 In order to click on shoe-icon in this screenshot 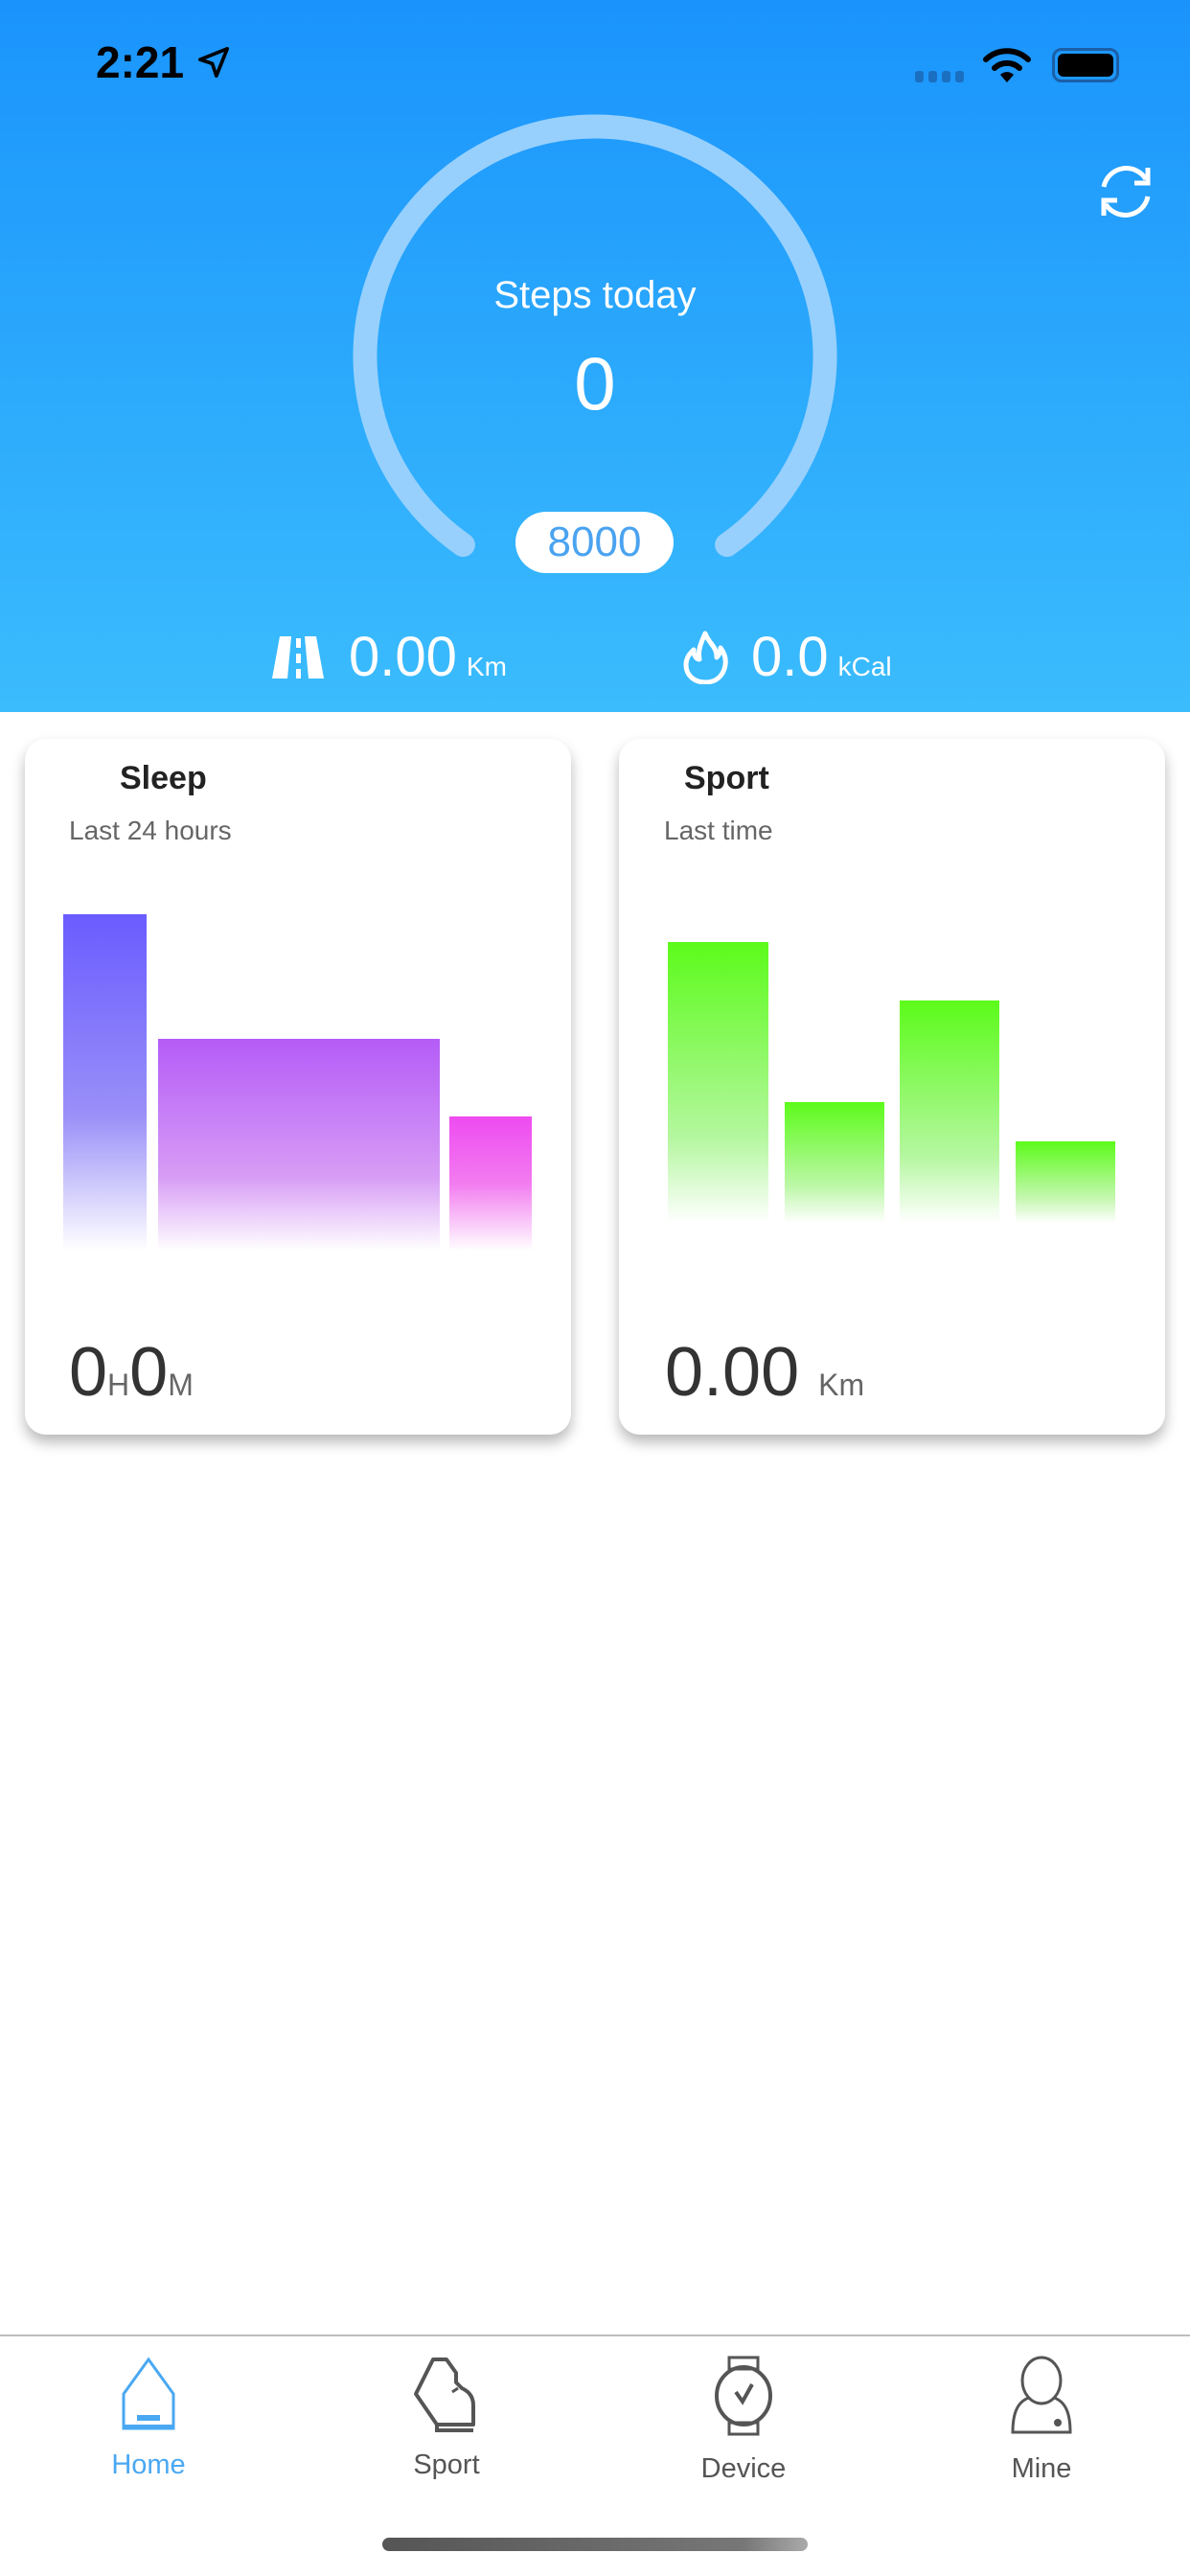, I will do `click(445, 2395)`.